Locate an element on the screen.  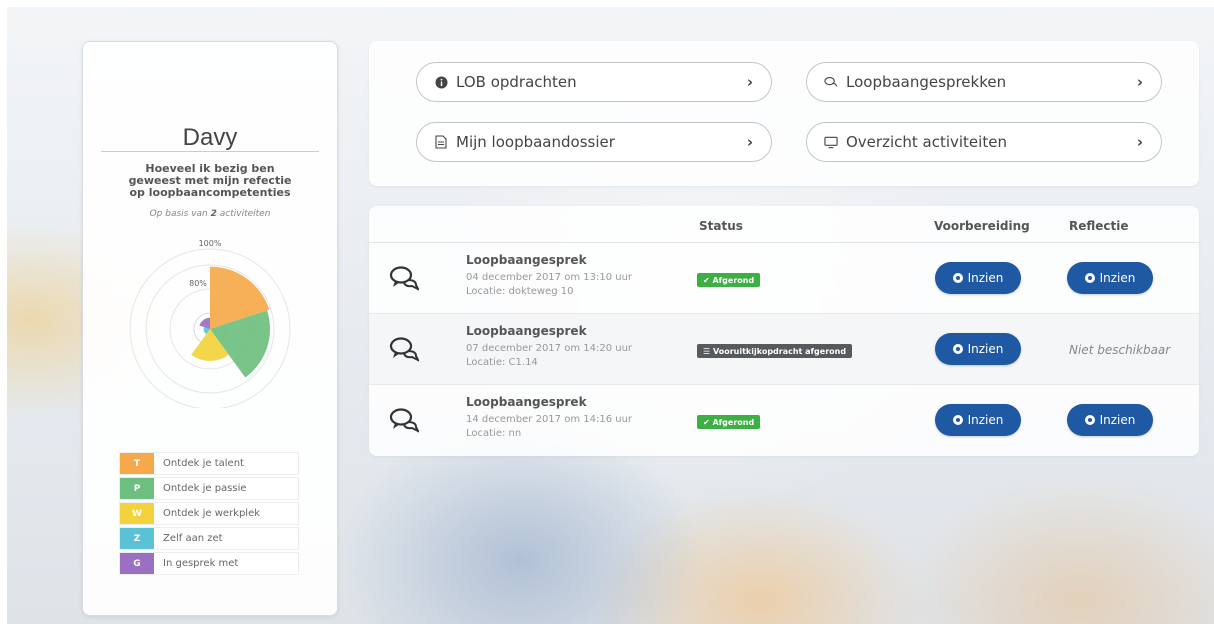
overzicht-activiteiten-button: Overzicht activiteiten › is located at coordinates (984, 142).